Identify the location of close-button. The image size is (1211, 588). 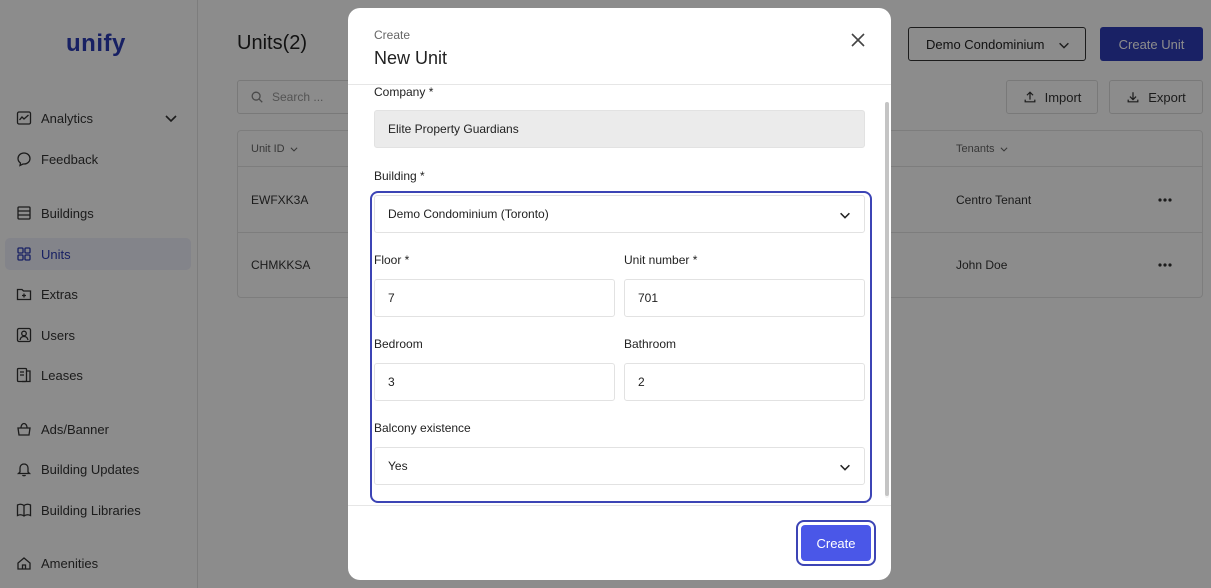
(858, 40).